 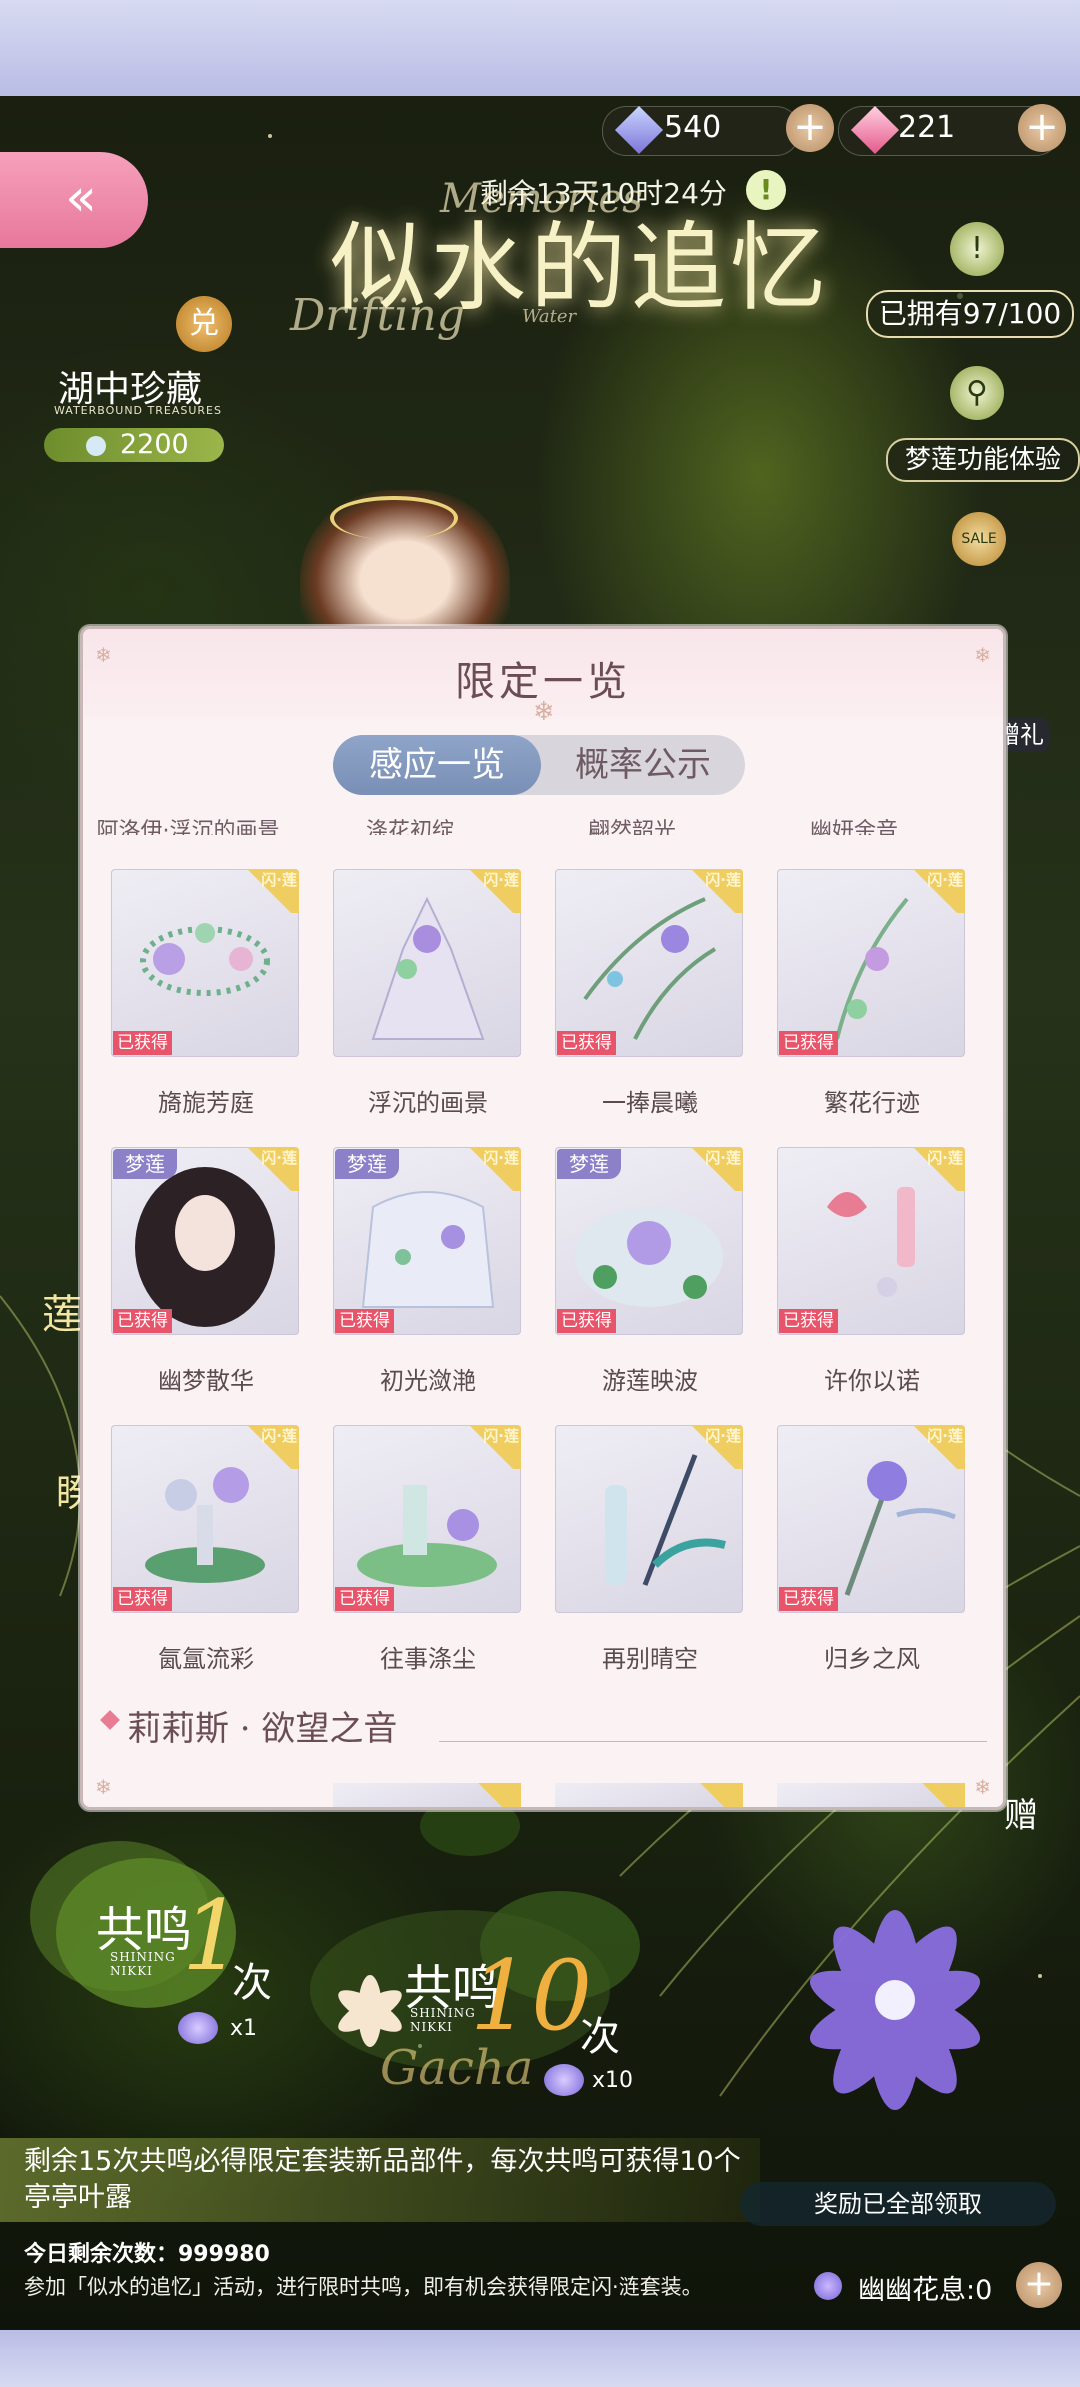 What do you see at coordinates (103, 1787) in the screenshot?
I see `snowflake-icon: ❄` at bounding box center [103, 1787].